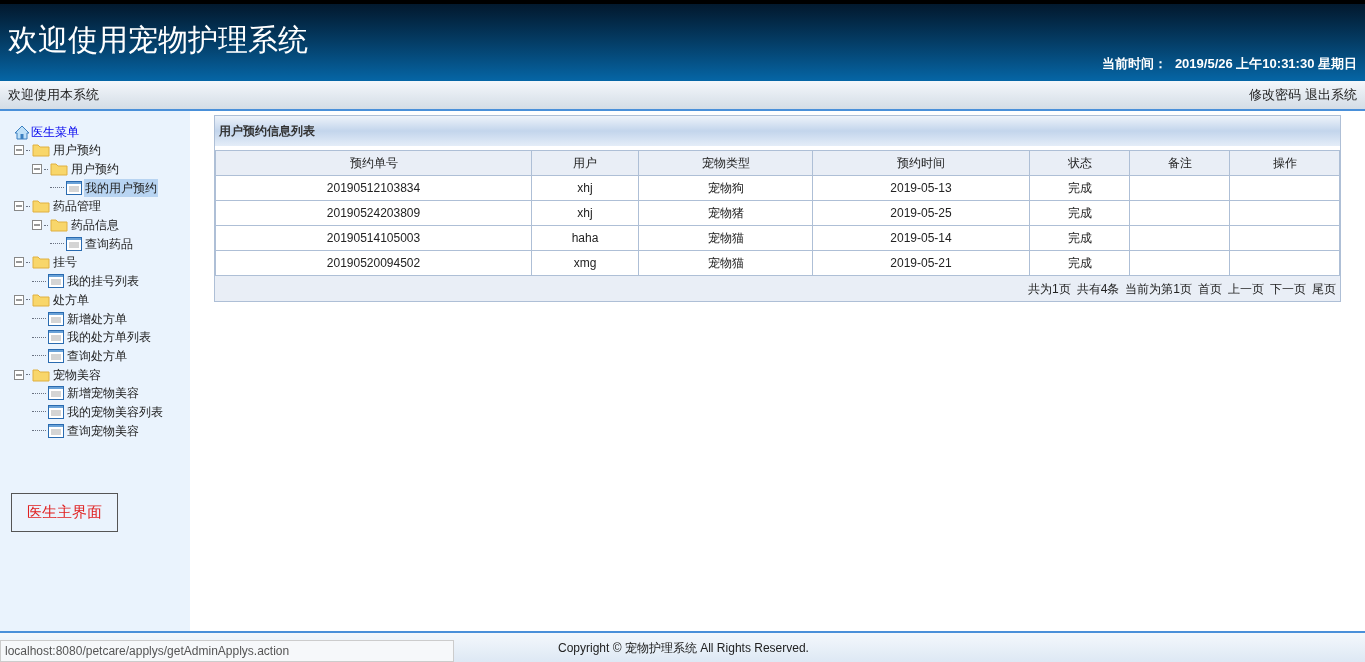  I want to click on table-cell: 2019-05-21, so click(921, 263).